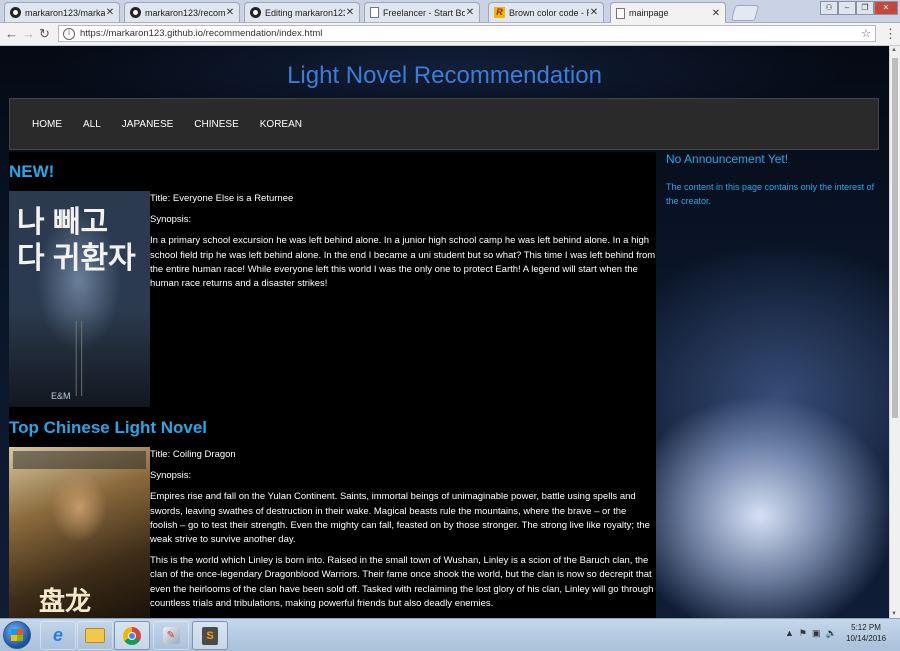 This screenshot has width=900, height=651. What do you see at coordinates (69, 33) in the screenshot?
I see `info-icon: i` at bounding box center [69, 33].